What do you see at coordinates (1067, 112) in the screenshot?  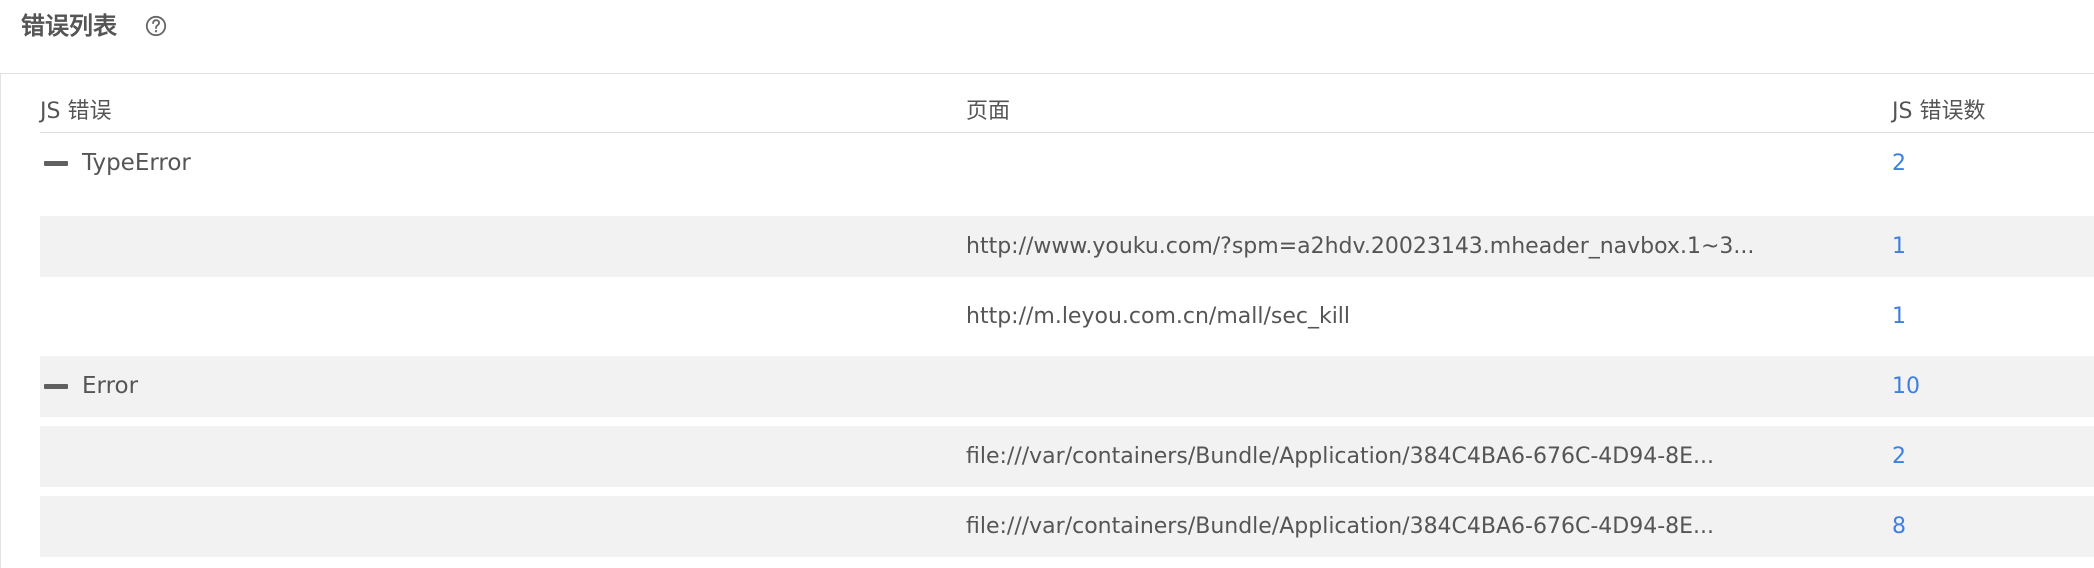 I see `table-header: JS 错误 页面 JS 错误数` at bounding box center [1067, 112].